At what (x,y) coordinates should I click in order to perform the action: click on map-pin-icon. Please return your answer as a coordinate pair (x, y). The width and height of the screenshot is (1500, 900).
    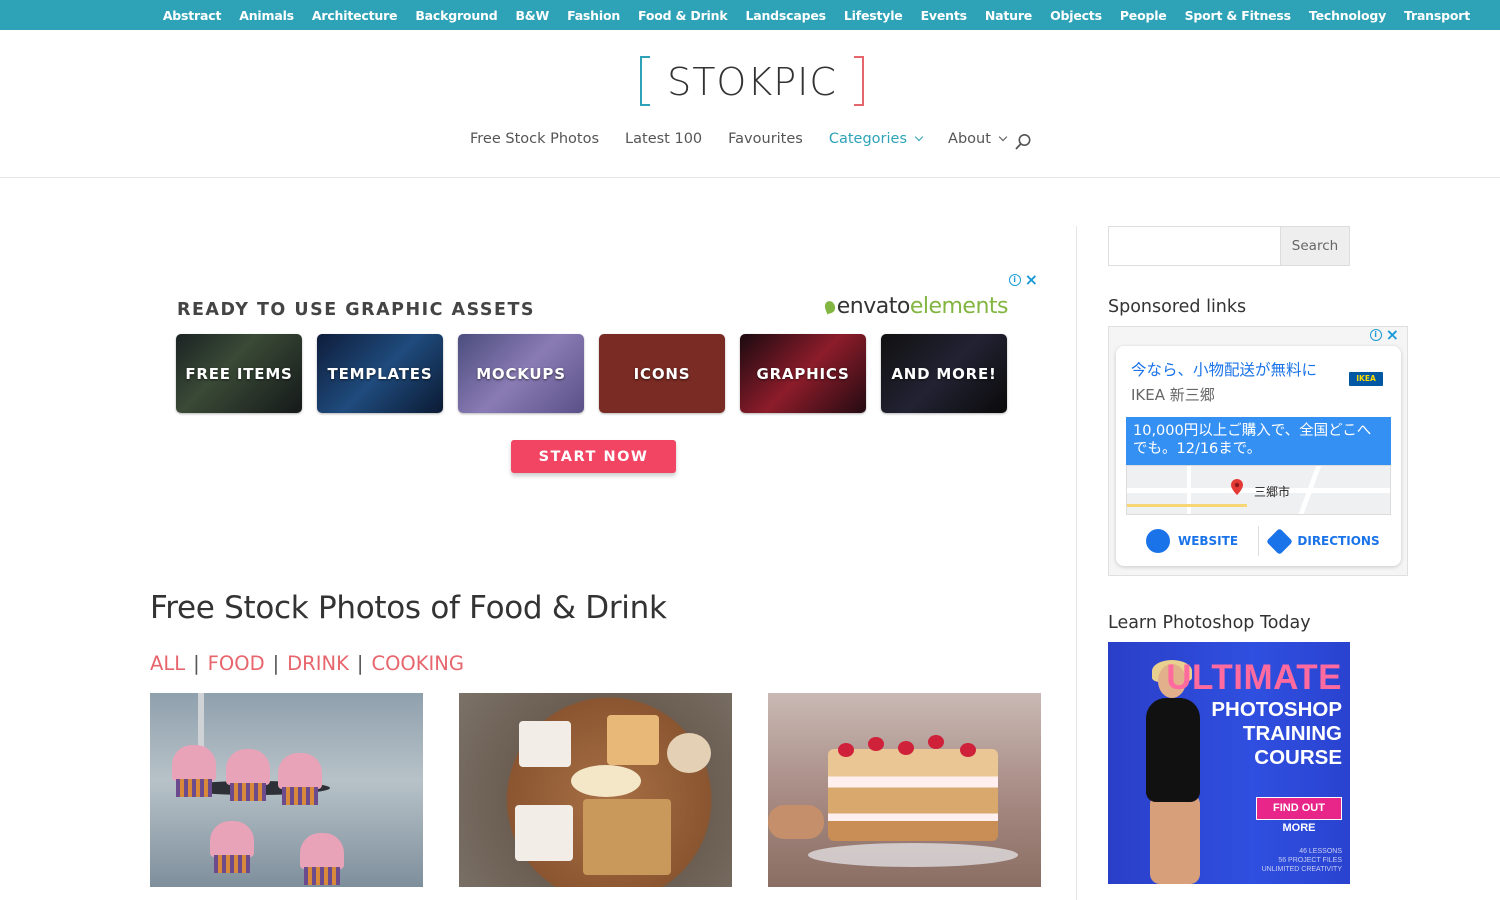
    Looking at the image, I should click on (1237, 487).